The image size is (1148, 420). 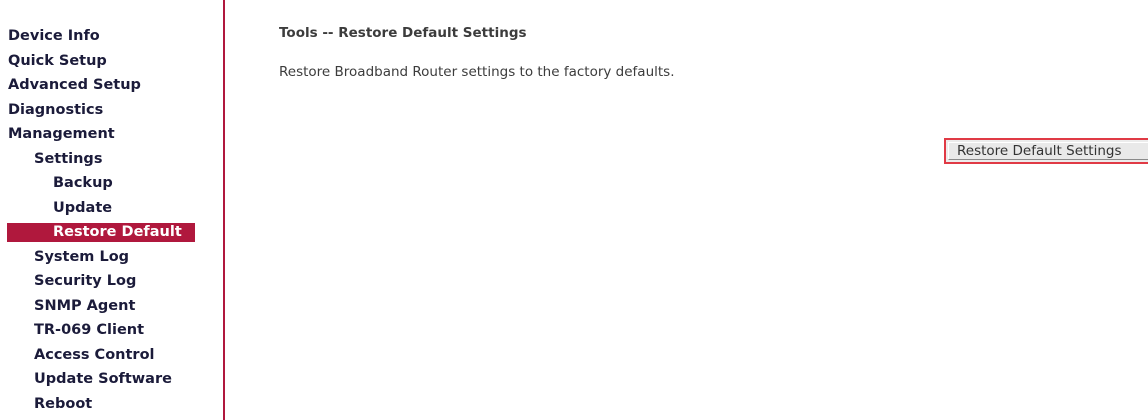 I want to click on page-title: Tools -- Restore Default Settings, so click(x=403, y=33).